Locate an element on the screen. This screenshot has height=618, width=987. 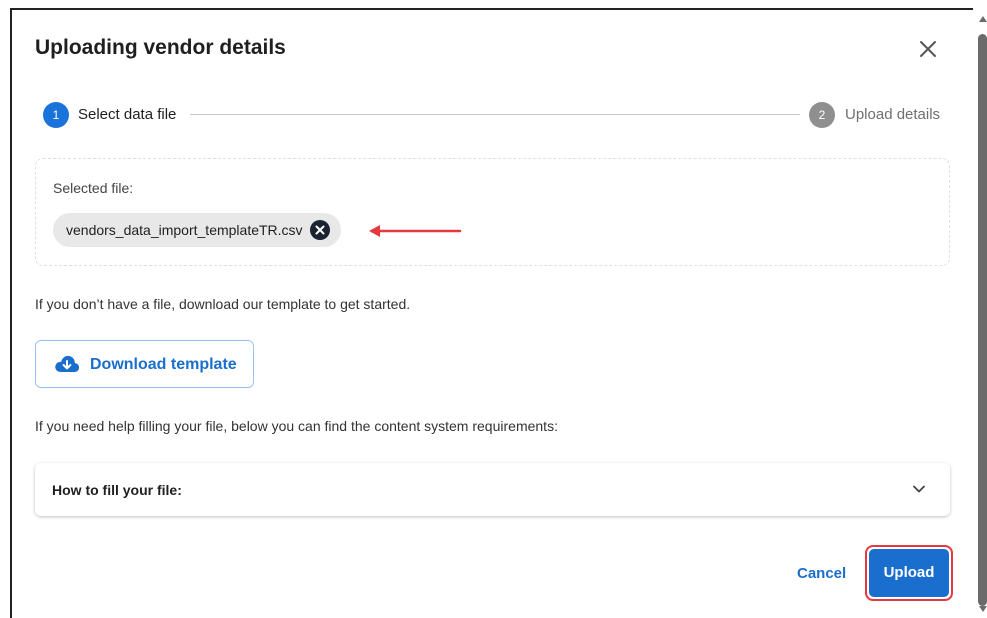
cancel-button: Cancel is located at coordinates (821, 573).